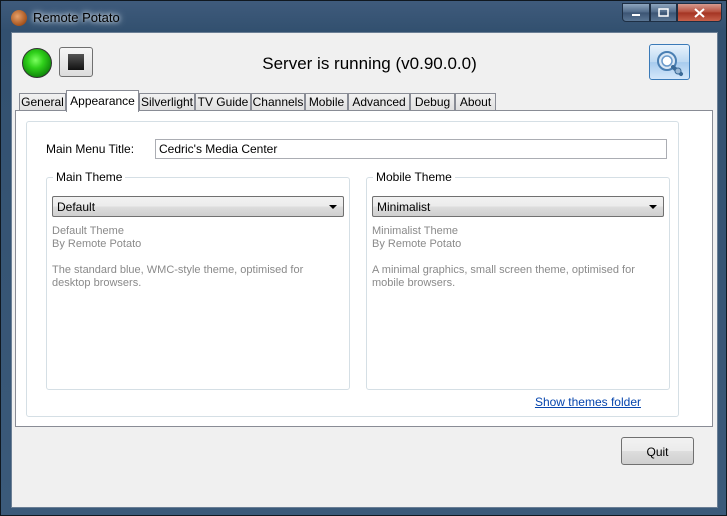 The image size is (727, 516). What do you see at coordinates (417, 244) in the screenshot?
I see `mobile-theme-author: By Remote Potato` at bounding box center [417, 244].